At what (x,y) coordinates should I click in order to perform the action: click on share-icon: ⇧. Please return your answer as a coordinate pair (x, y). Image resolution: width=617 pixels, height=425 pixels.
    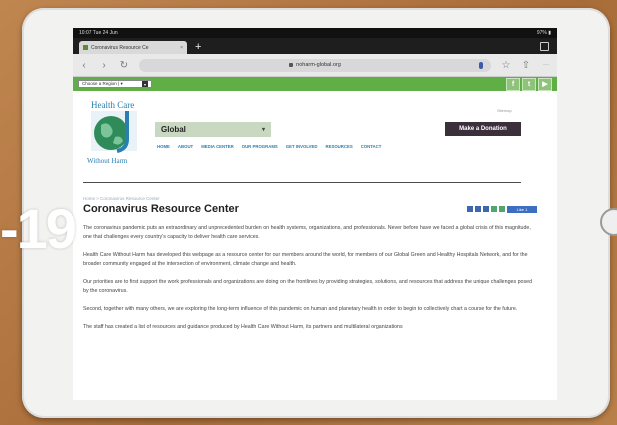
    Looking at the image, I should click on (526, 65).